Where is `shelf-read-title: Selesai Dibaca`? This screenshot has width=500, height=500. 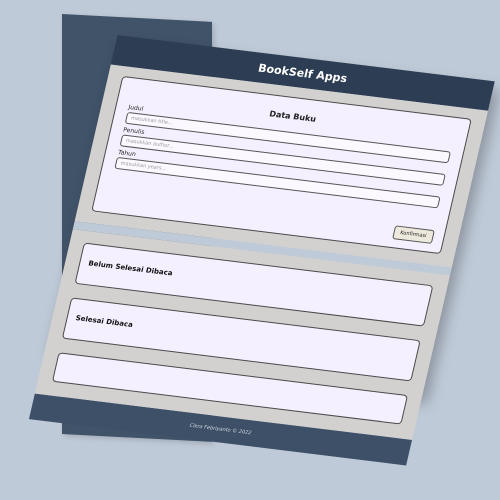
shelf-read-title: Selesai Dibaca is located at coordinates (104, 322).